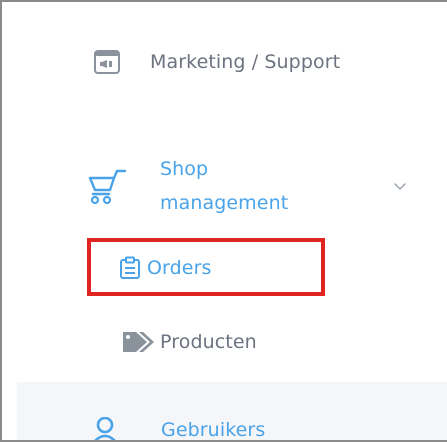  Describe the element at coordinates (224, 186) in the screenshot. I see `sidebar-item-label: Shop management` at that location.